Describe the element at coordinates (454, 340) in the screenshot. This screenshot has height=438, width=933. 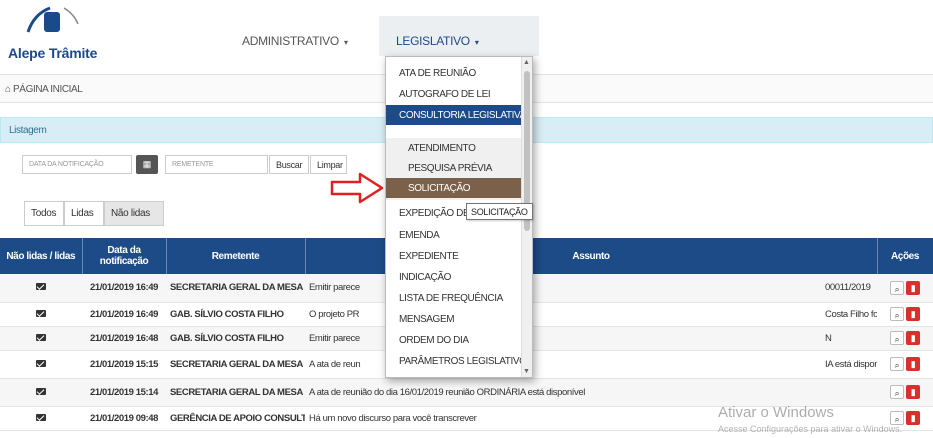
I see `menu-item-ordem-do-dia: ORDEM DO DIA` at that location.